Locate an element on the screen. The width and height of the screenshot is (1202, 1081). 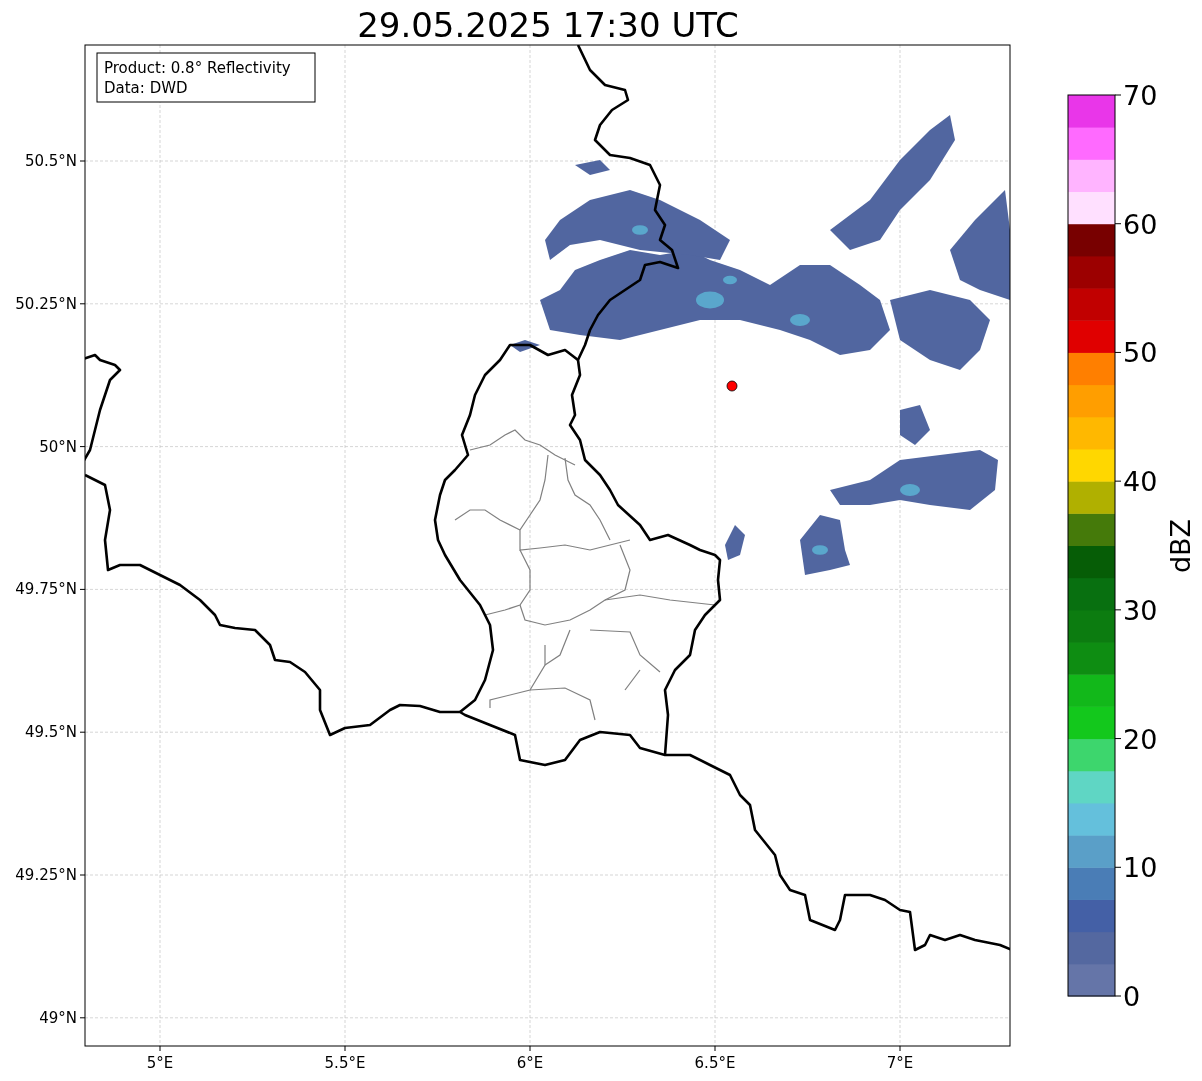
axis-tick-label: 50°N is located at coordinates (58, 446).